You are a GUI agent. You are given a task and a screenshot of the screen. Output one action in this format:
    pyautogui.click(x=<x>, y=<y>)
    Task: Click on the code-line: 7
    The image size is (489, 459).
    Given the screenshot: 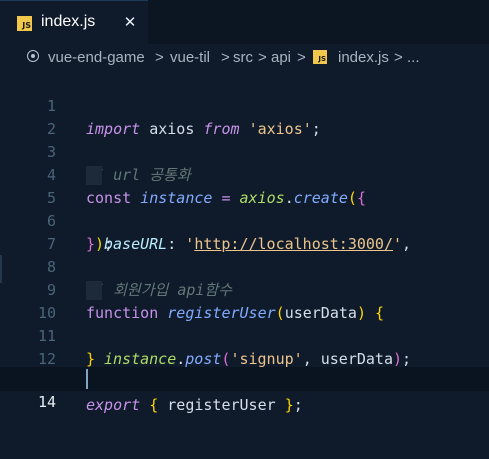 What is the action you would take?
    pyautogui.click(x=244, y=231)
    